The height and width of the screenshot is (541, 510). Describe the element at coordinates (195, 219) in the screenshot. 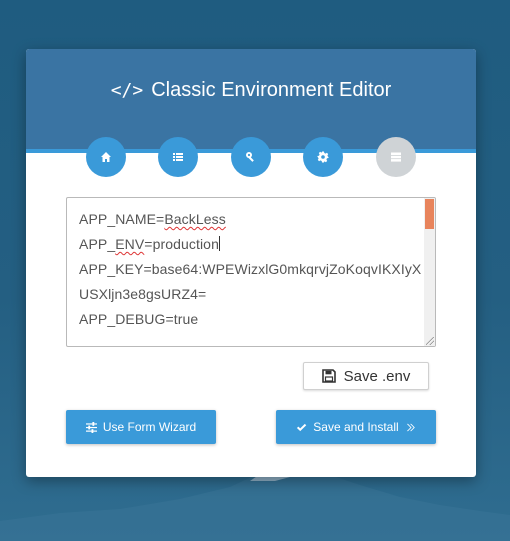

I see `spellcheck-flagged-word: BackLess` at that location.